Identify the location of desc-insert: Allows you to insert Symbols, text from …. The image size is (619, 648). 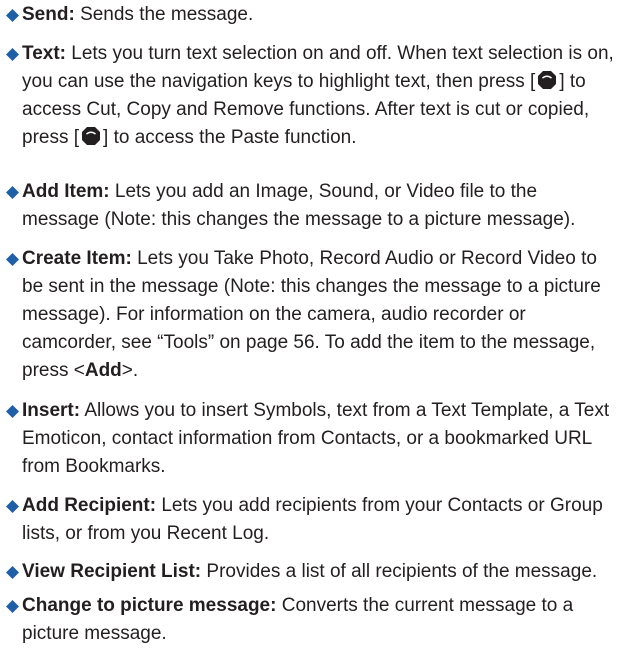
(316, 438).